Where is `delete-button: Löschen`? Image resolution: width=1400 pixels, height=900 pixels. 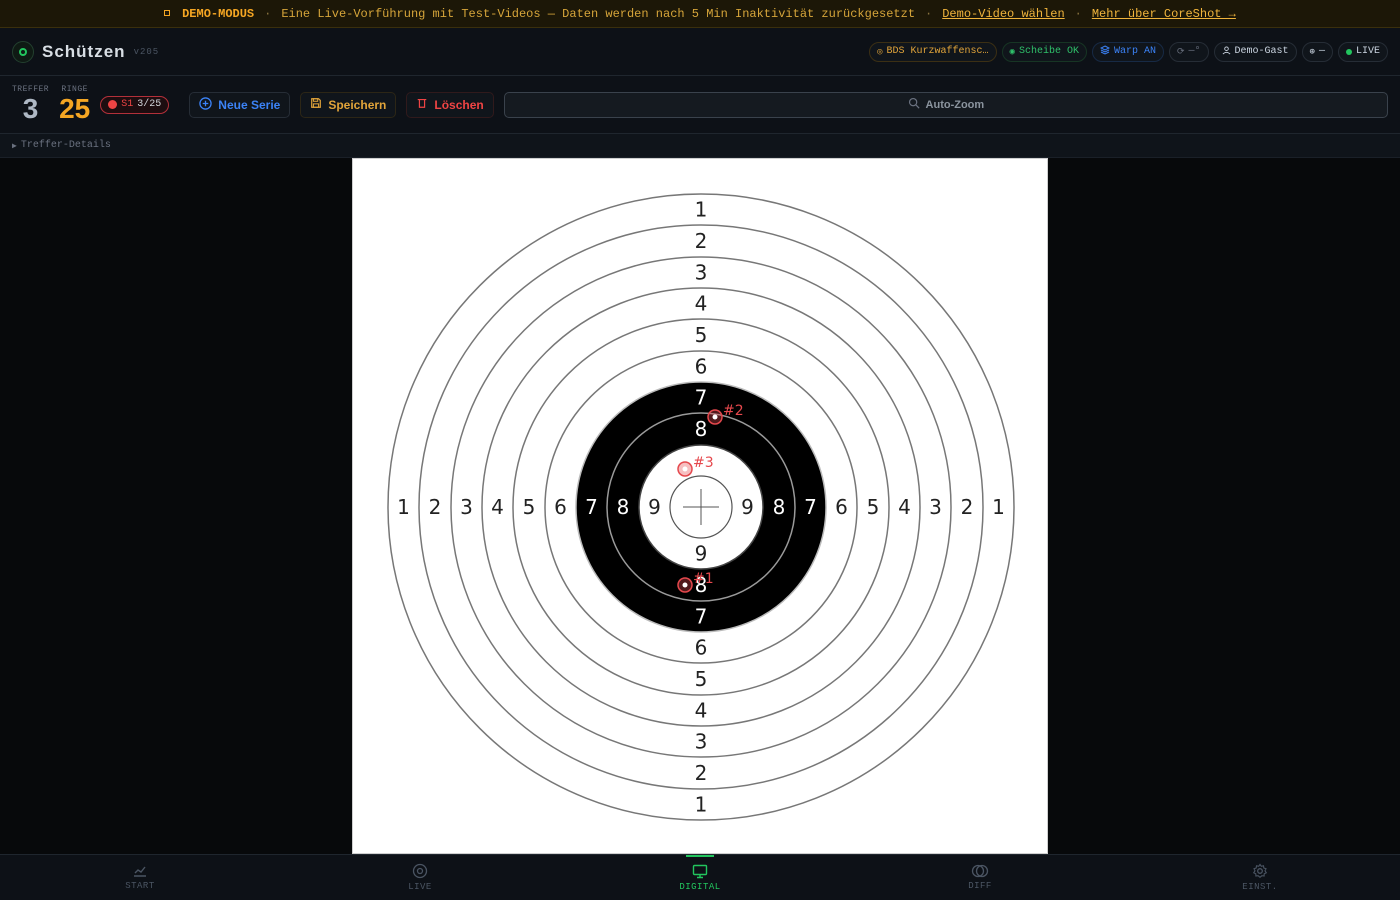 delete-button: Löschen is located at coordinates (450, 104).